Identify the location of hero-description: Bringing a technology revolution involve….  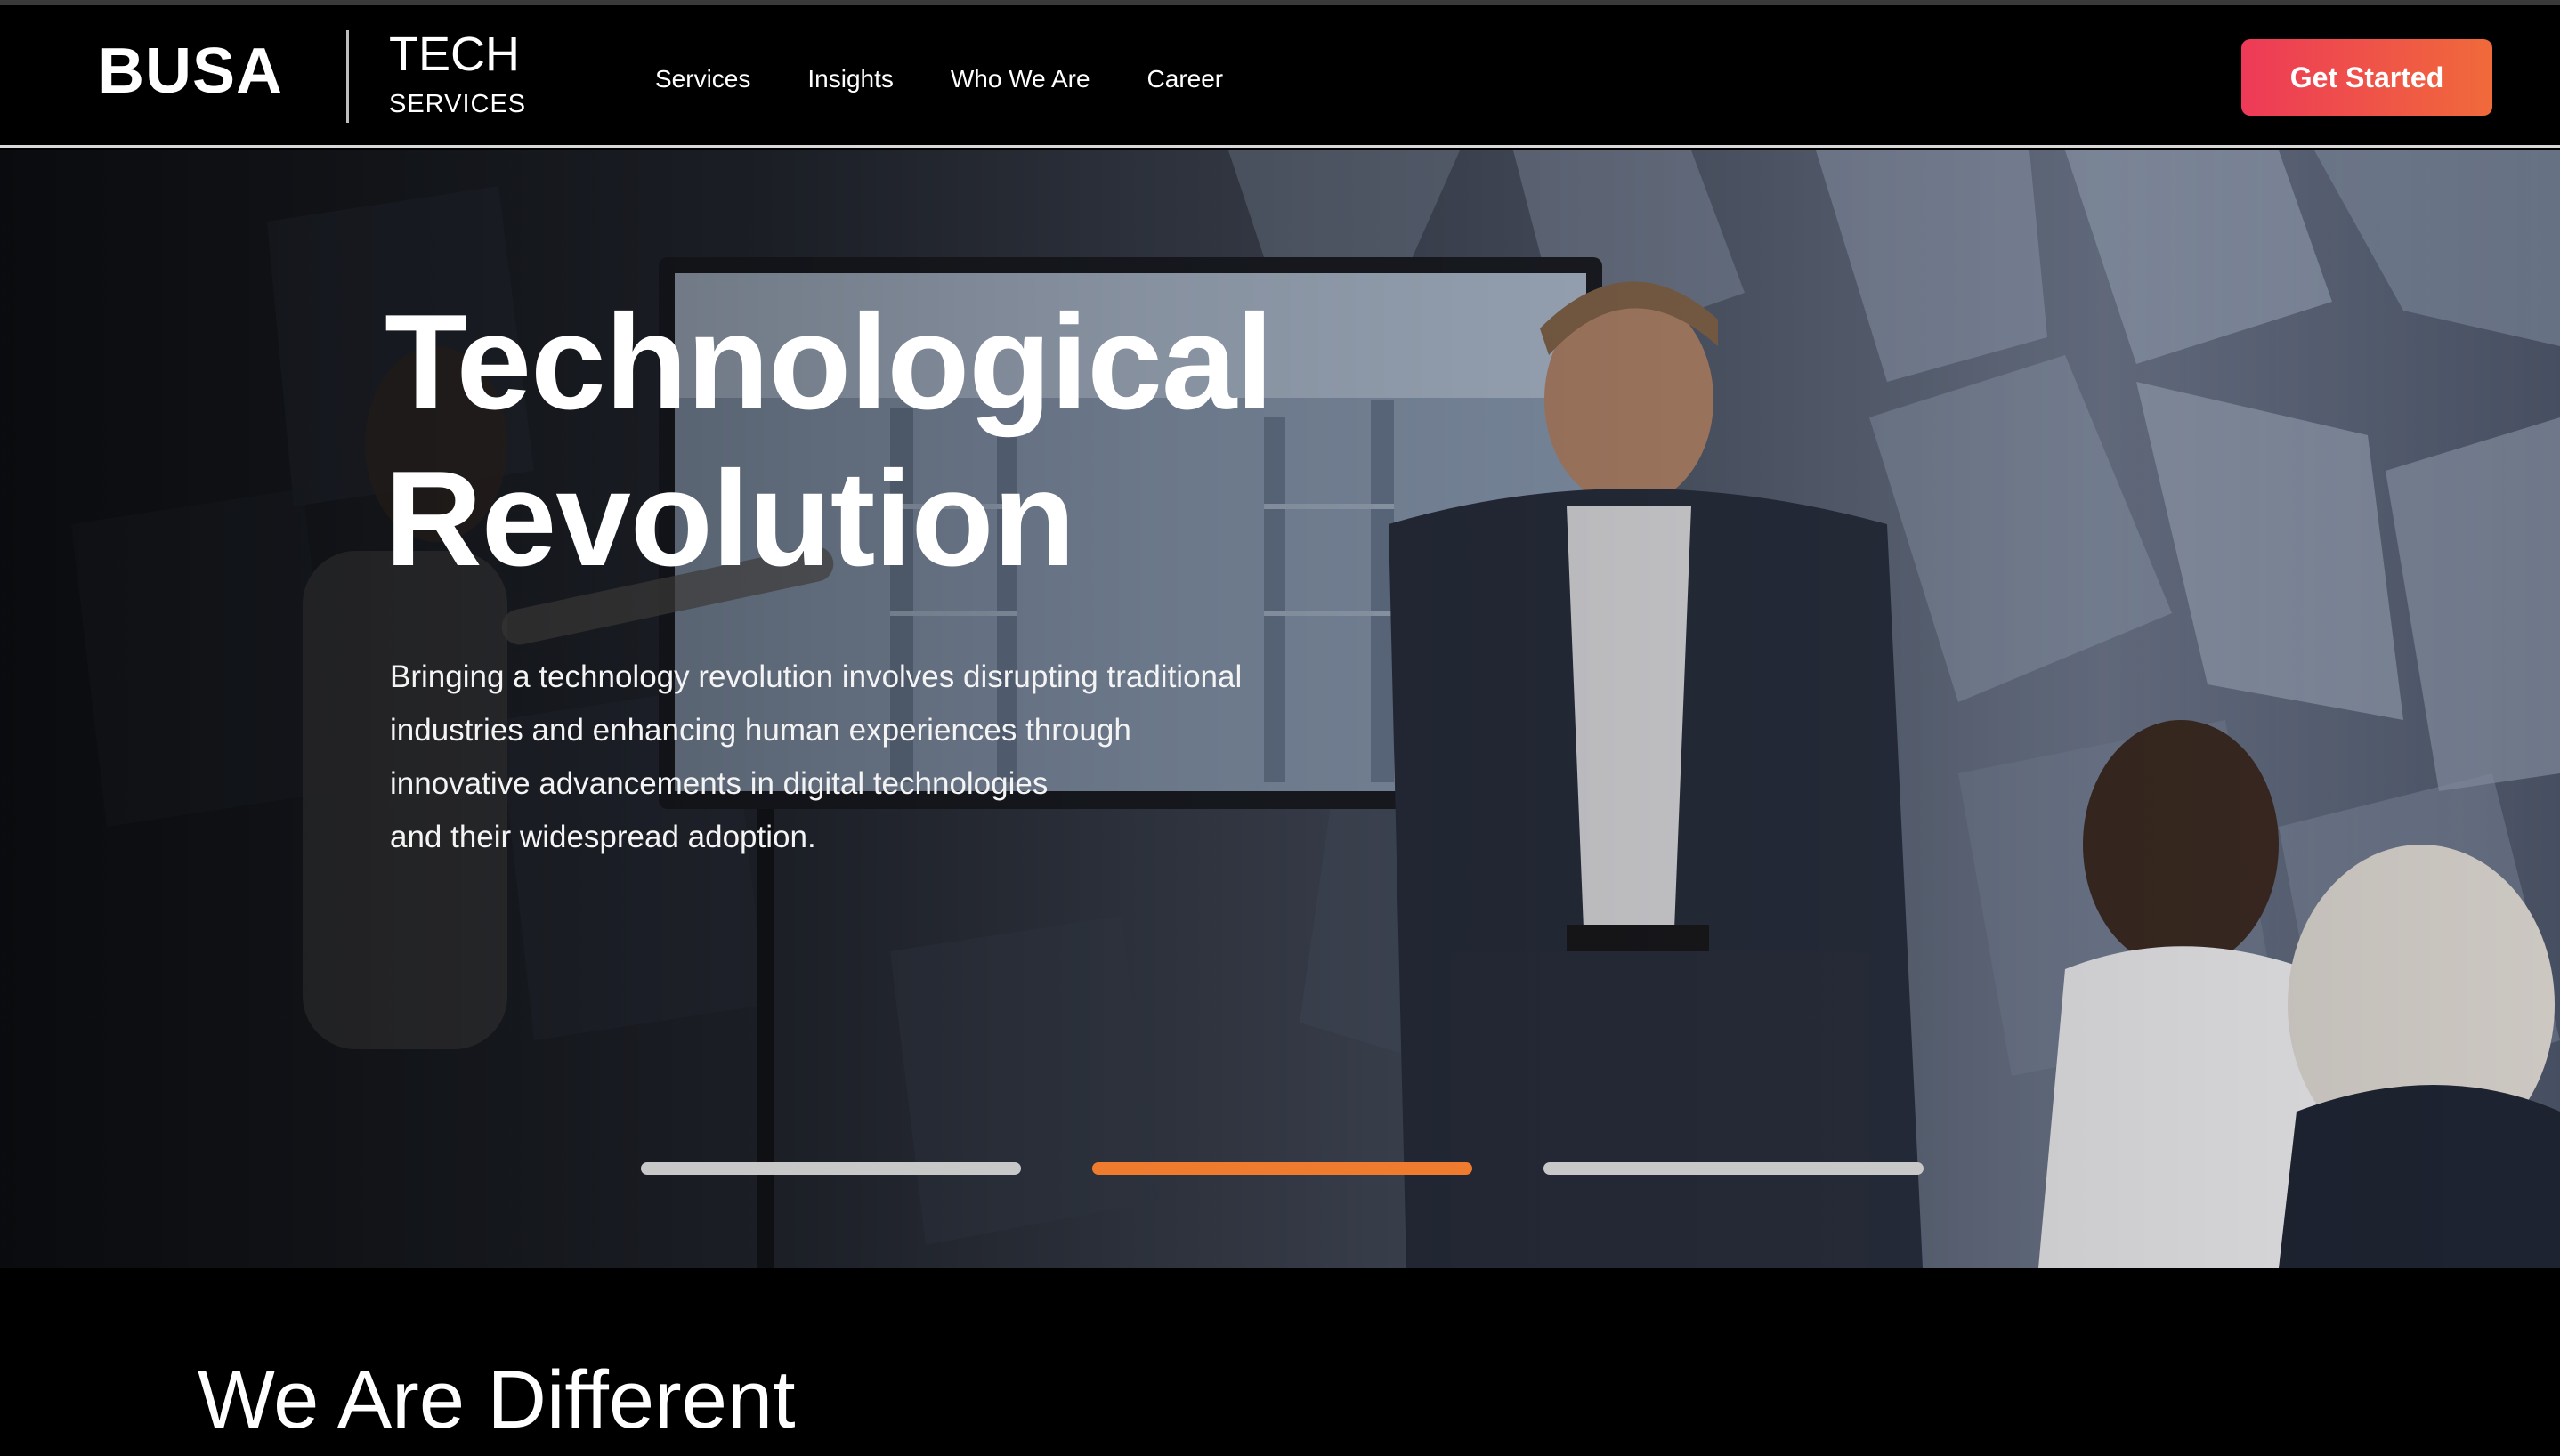
(862, 757).